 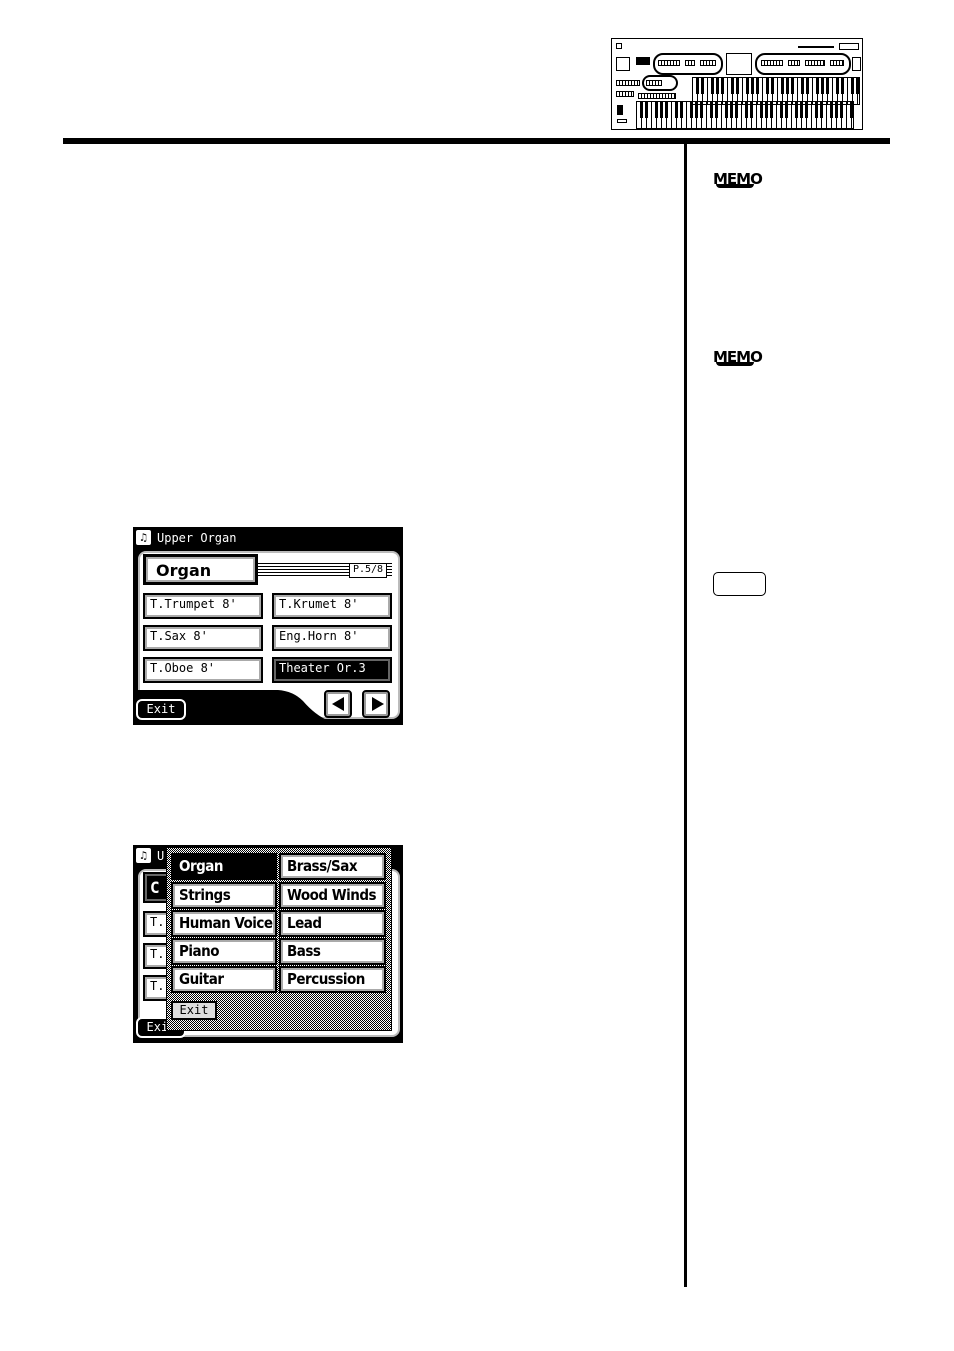 I want to click on screen-title: U, so click(x=161, y=856).